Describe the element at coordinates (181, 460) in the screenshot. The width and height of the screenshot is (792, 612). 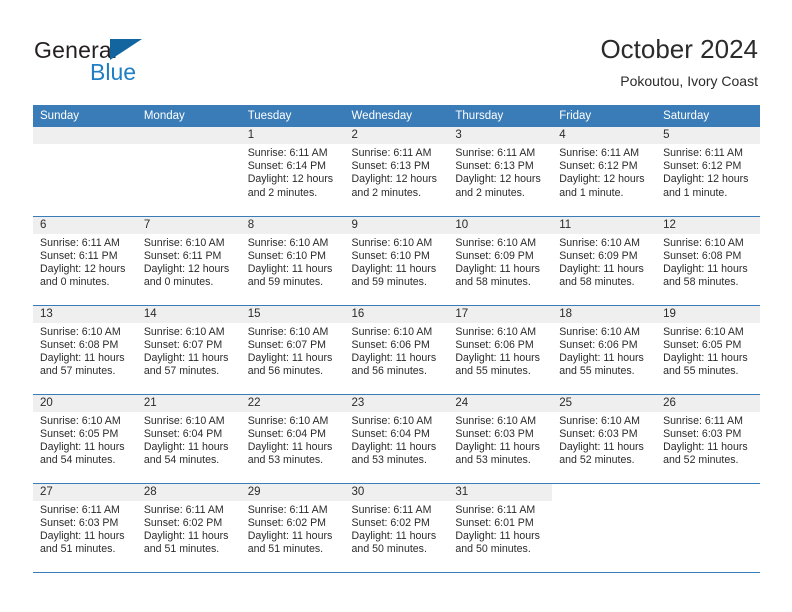
I see `daylight-text-line2: and 54 minutes.` at that location.